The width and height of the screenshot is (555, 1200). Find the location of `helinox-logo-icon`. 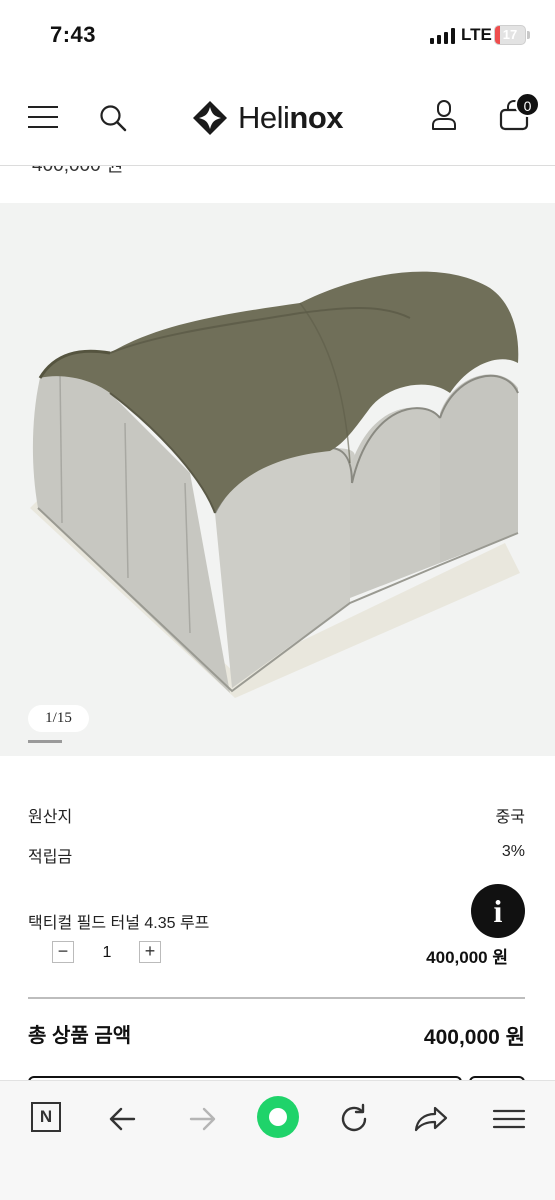

helinox-logo-icon is located at coordinates (210, 118).